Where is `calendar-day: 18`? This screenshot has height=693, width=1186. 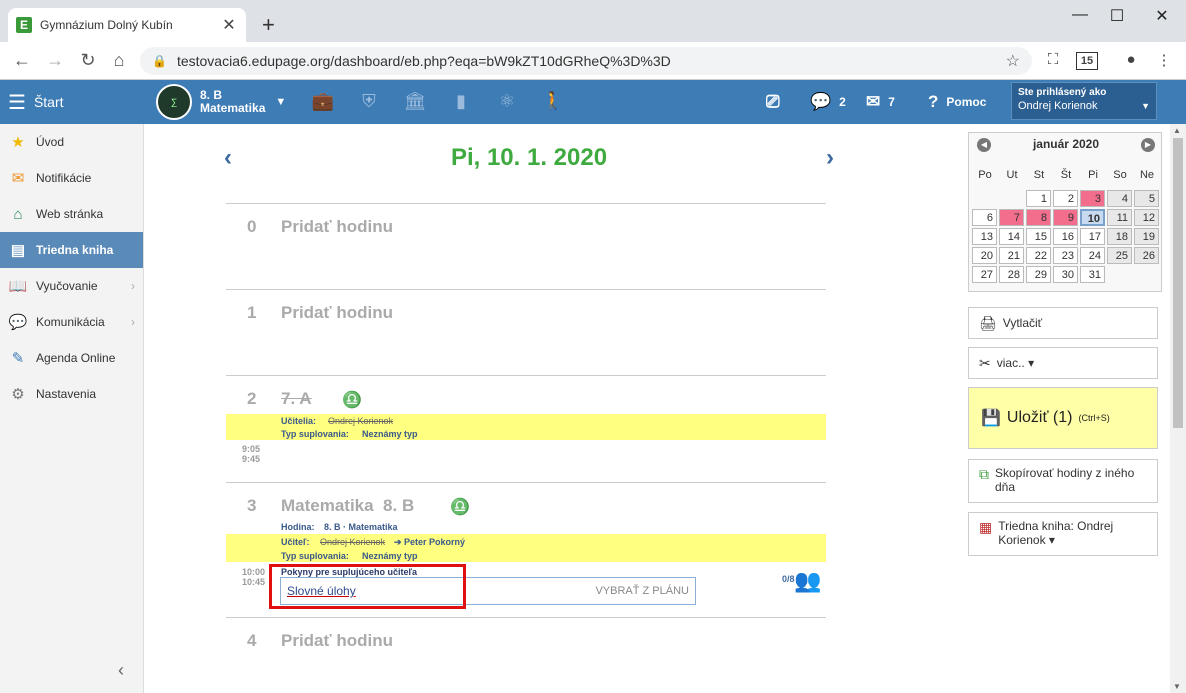 calendar-day: 18 is located at coordinates (1119, 236).